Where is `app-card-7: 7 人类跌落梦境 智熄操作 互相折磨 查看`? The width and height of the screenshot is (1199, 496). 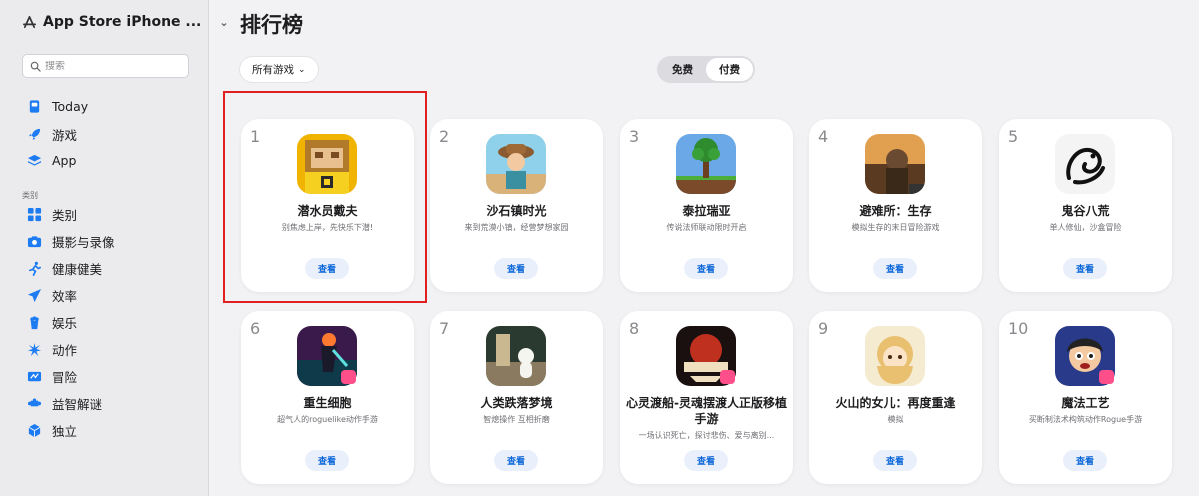 app-card-7: 7 人类跌落梦境 智熄操作 互相折磨 查看 is located at coordinates (516, 397).